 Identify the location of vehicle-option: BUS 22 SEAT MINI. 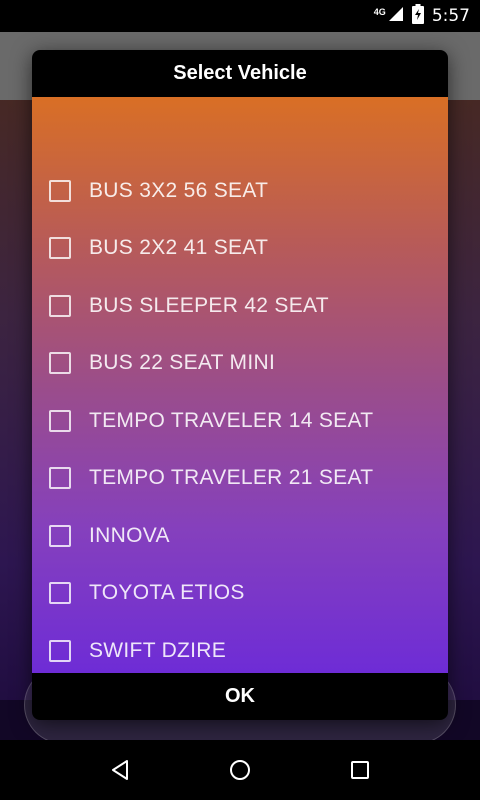
(240, 364).